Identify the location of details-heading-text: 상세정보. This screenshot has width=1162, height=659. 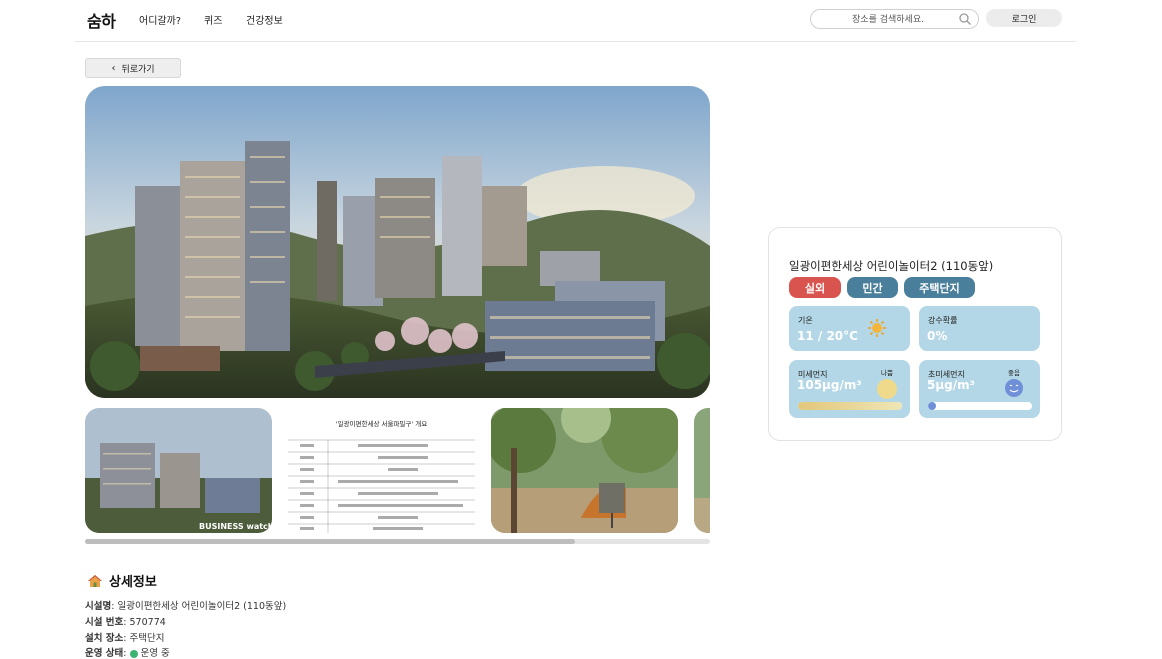
(133, 582).